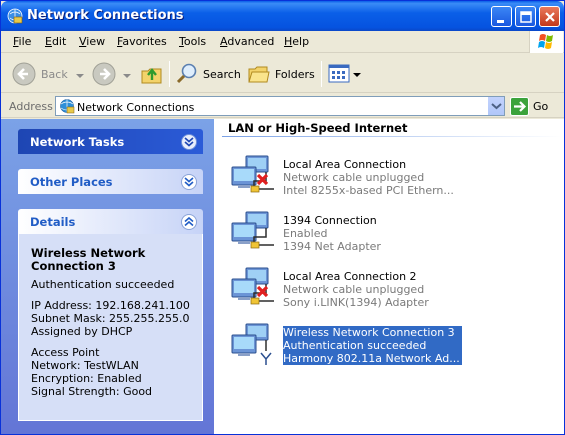 The width and height of the screenshot is (565, 435). I want to click on search-label: Search, so click(222, 74).